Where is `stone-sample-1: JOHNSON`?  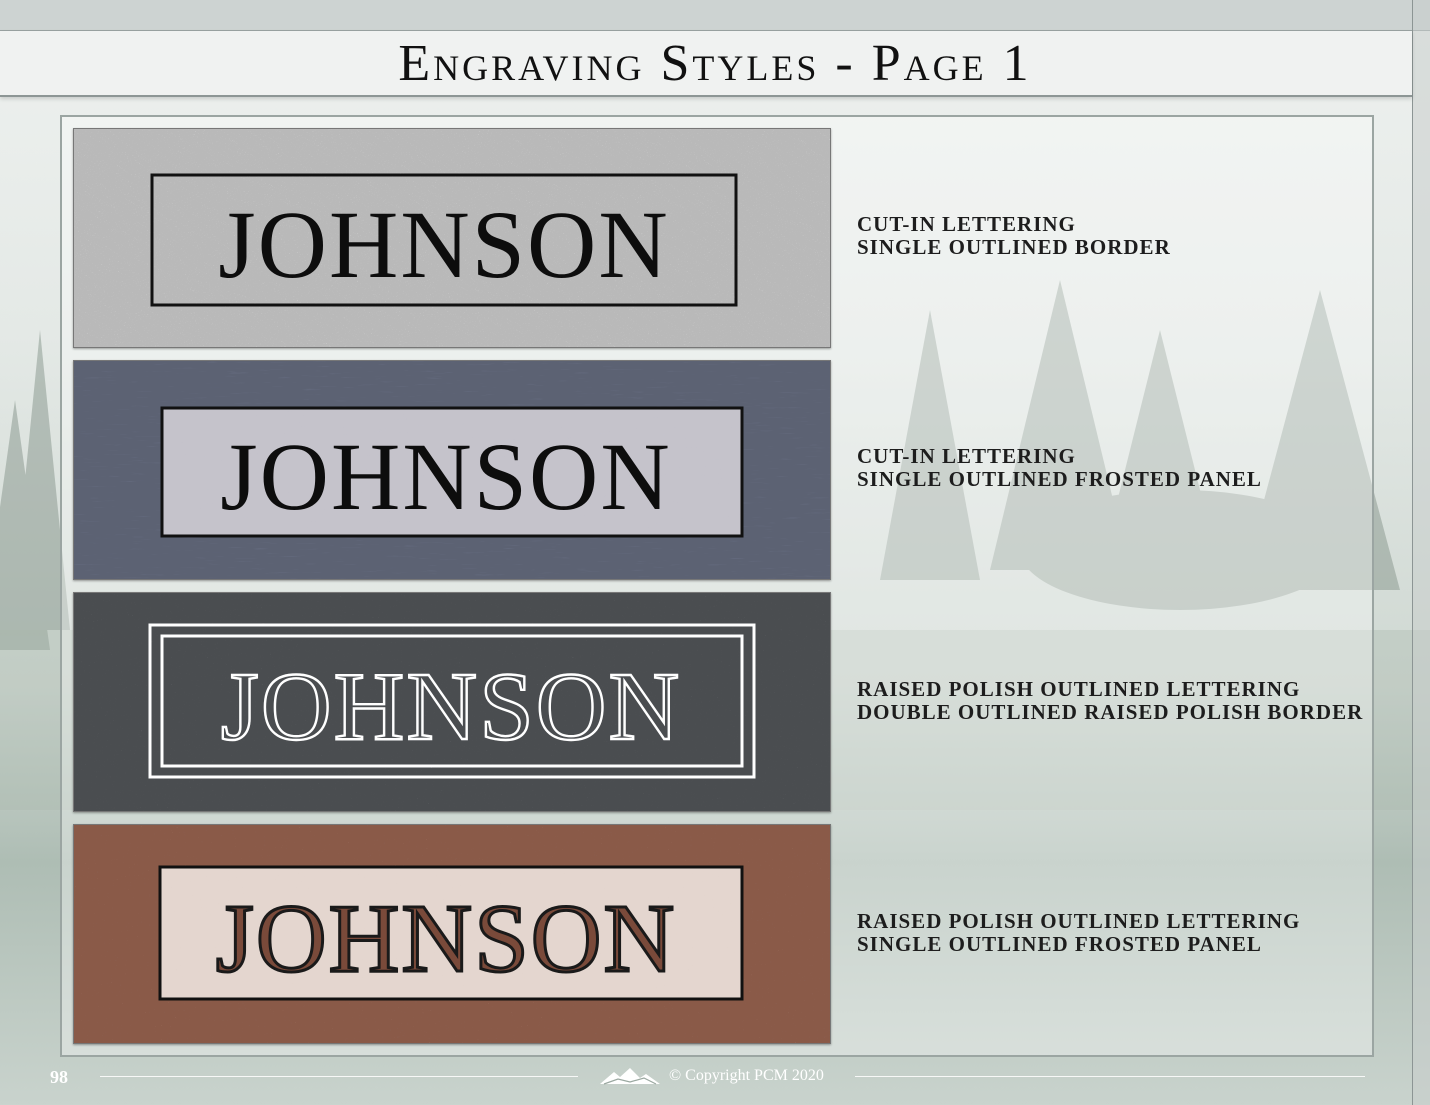
stone-sample-1: JOHNSON is located at coordinates (452, 238).